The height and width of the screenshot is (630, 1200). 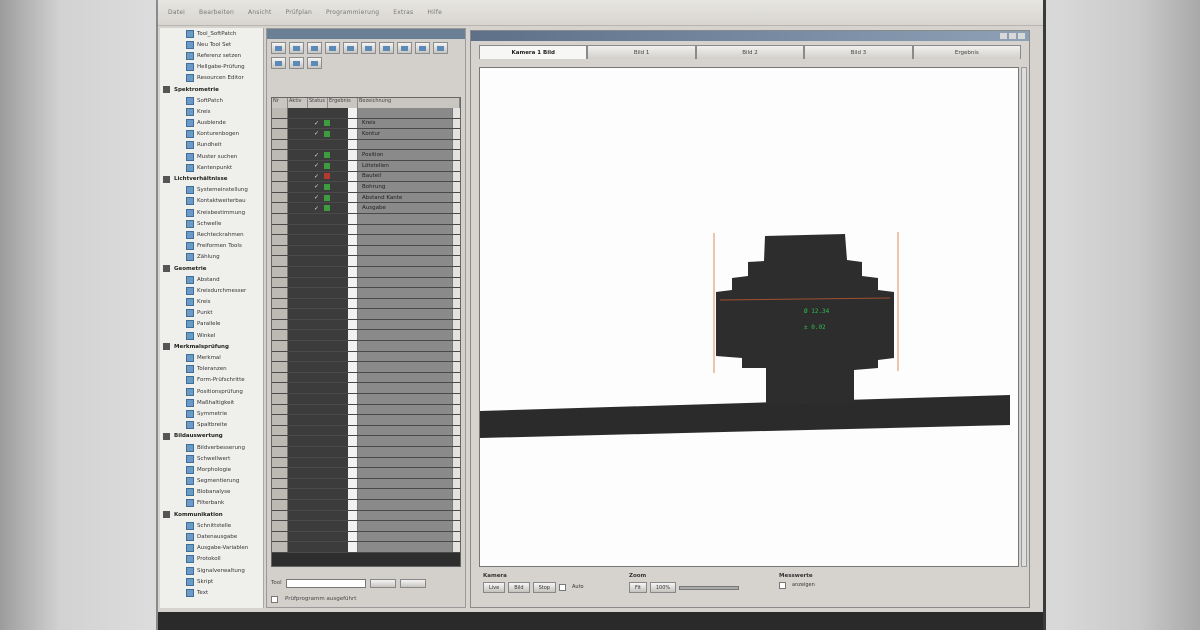 I want to click on row-name-cell: Position, so click(x=405, y=155).